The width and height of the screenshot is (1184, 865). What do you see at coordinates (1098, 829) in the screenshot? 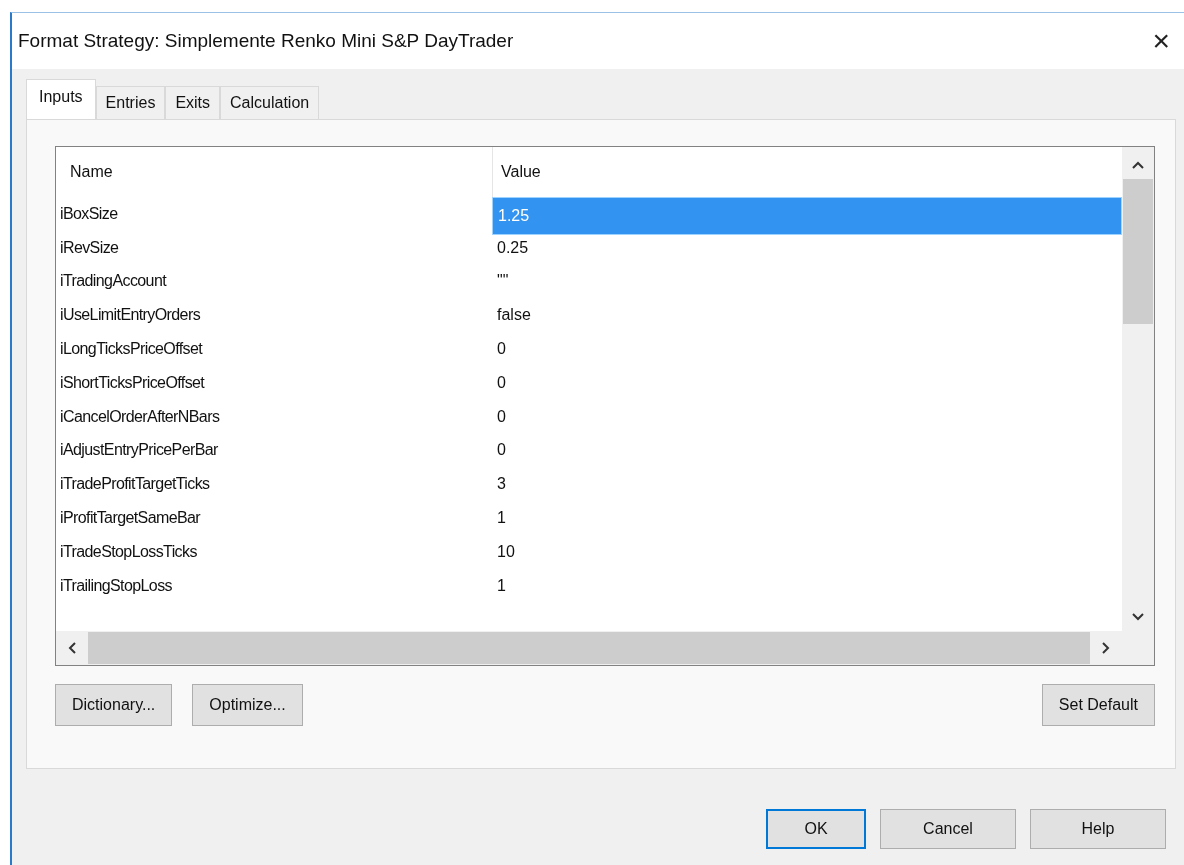
I see `dialog-button: Help` at bounding box center [1098, 829].